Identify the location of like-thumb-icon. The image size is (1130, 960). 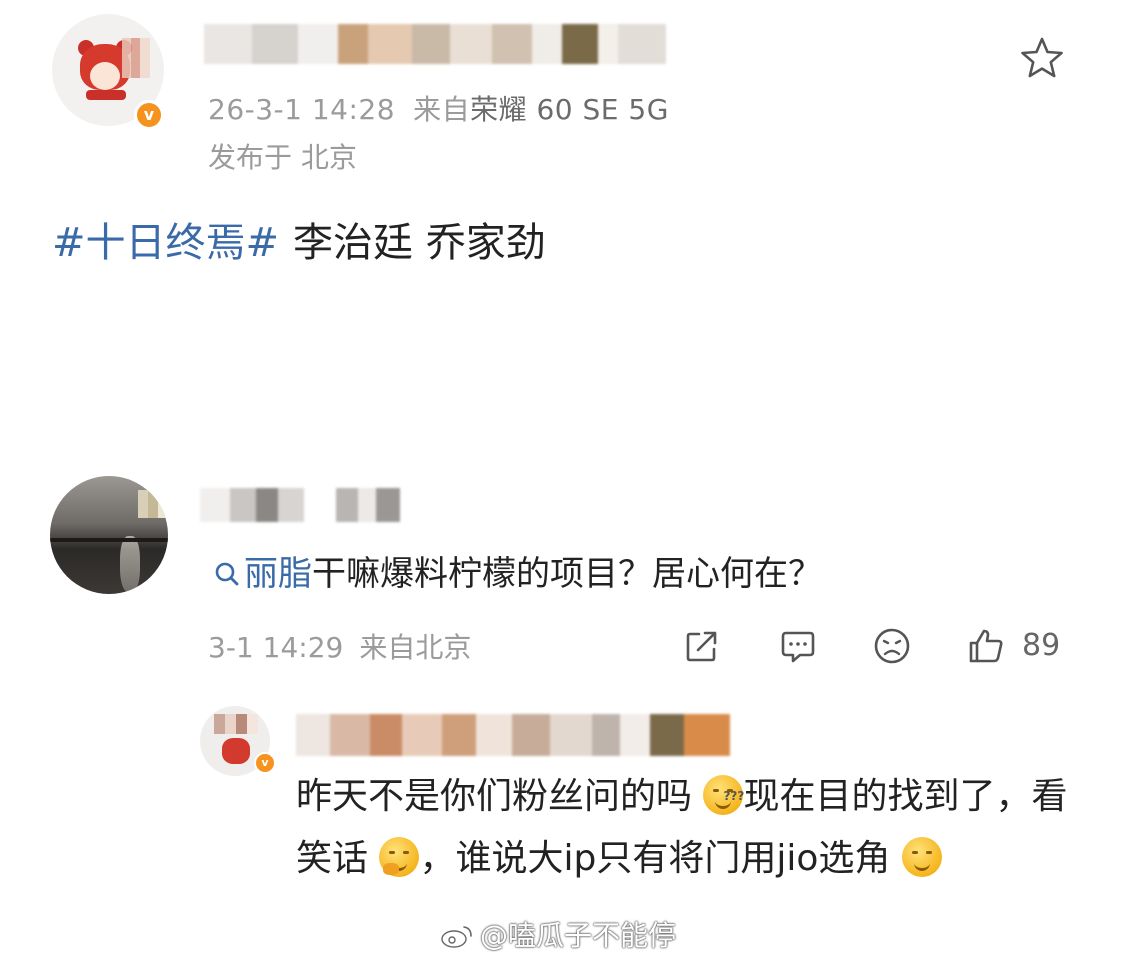
(986, 646).